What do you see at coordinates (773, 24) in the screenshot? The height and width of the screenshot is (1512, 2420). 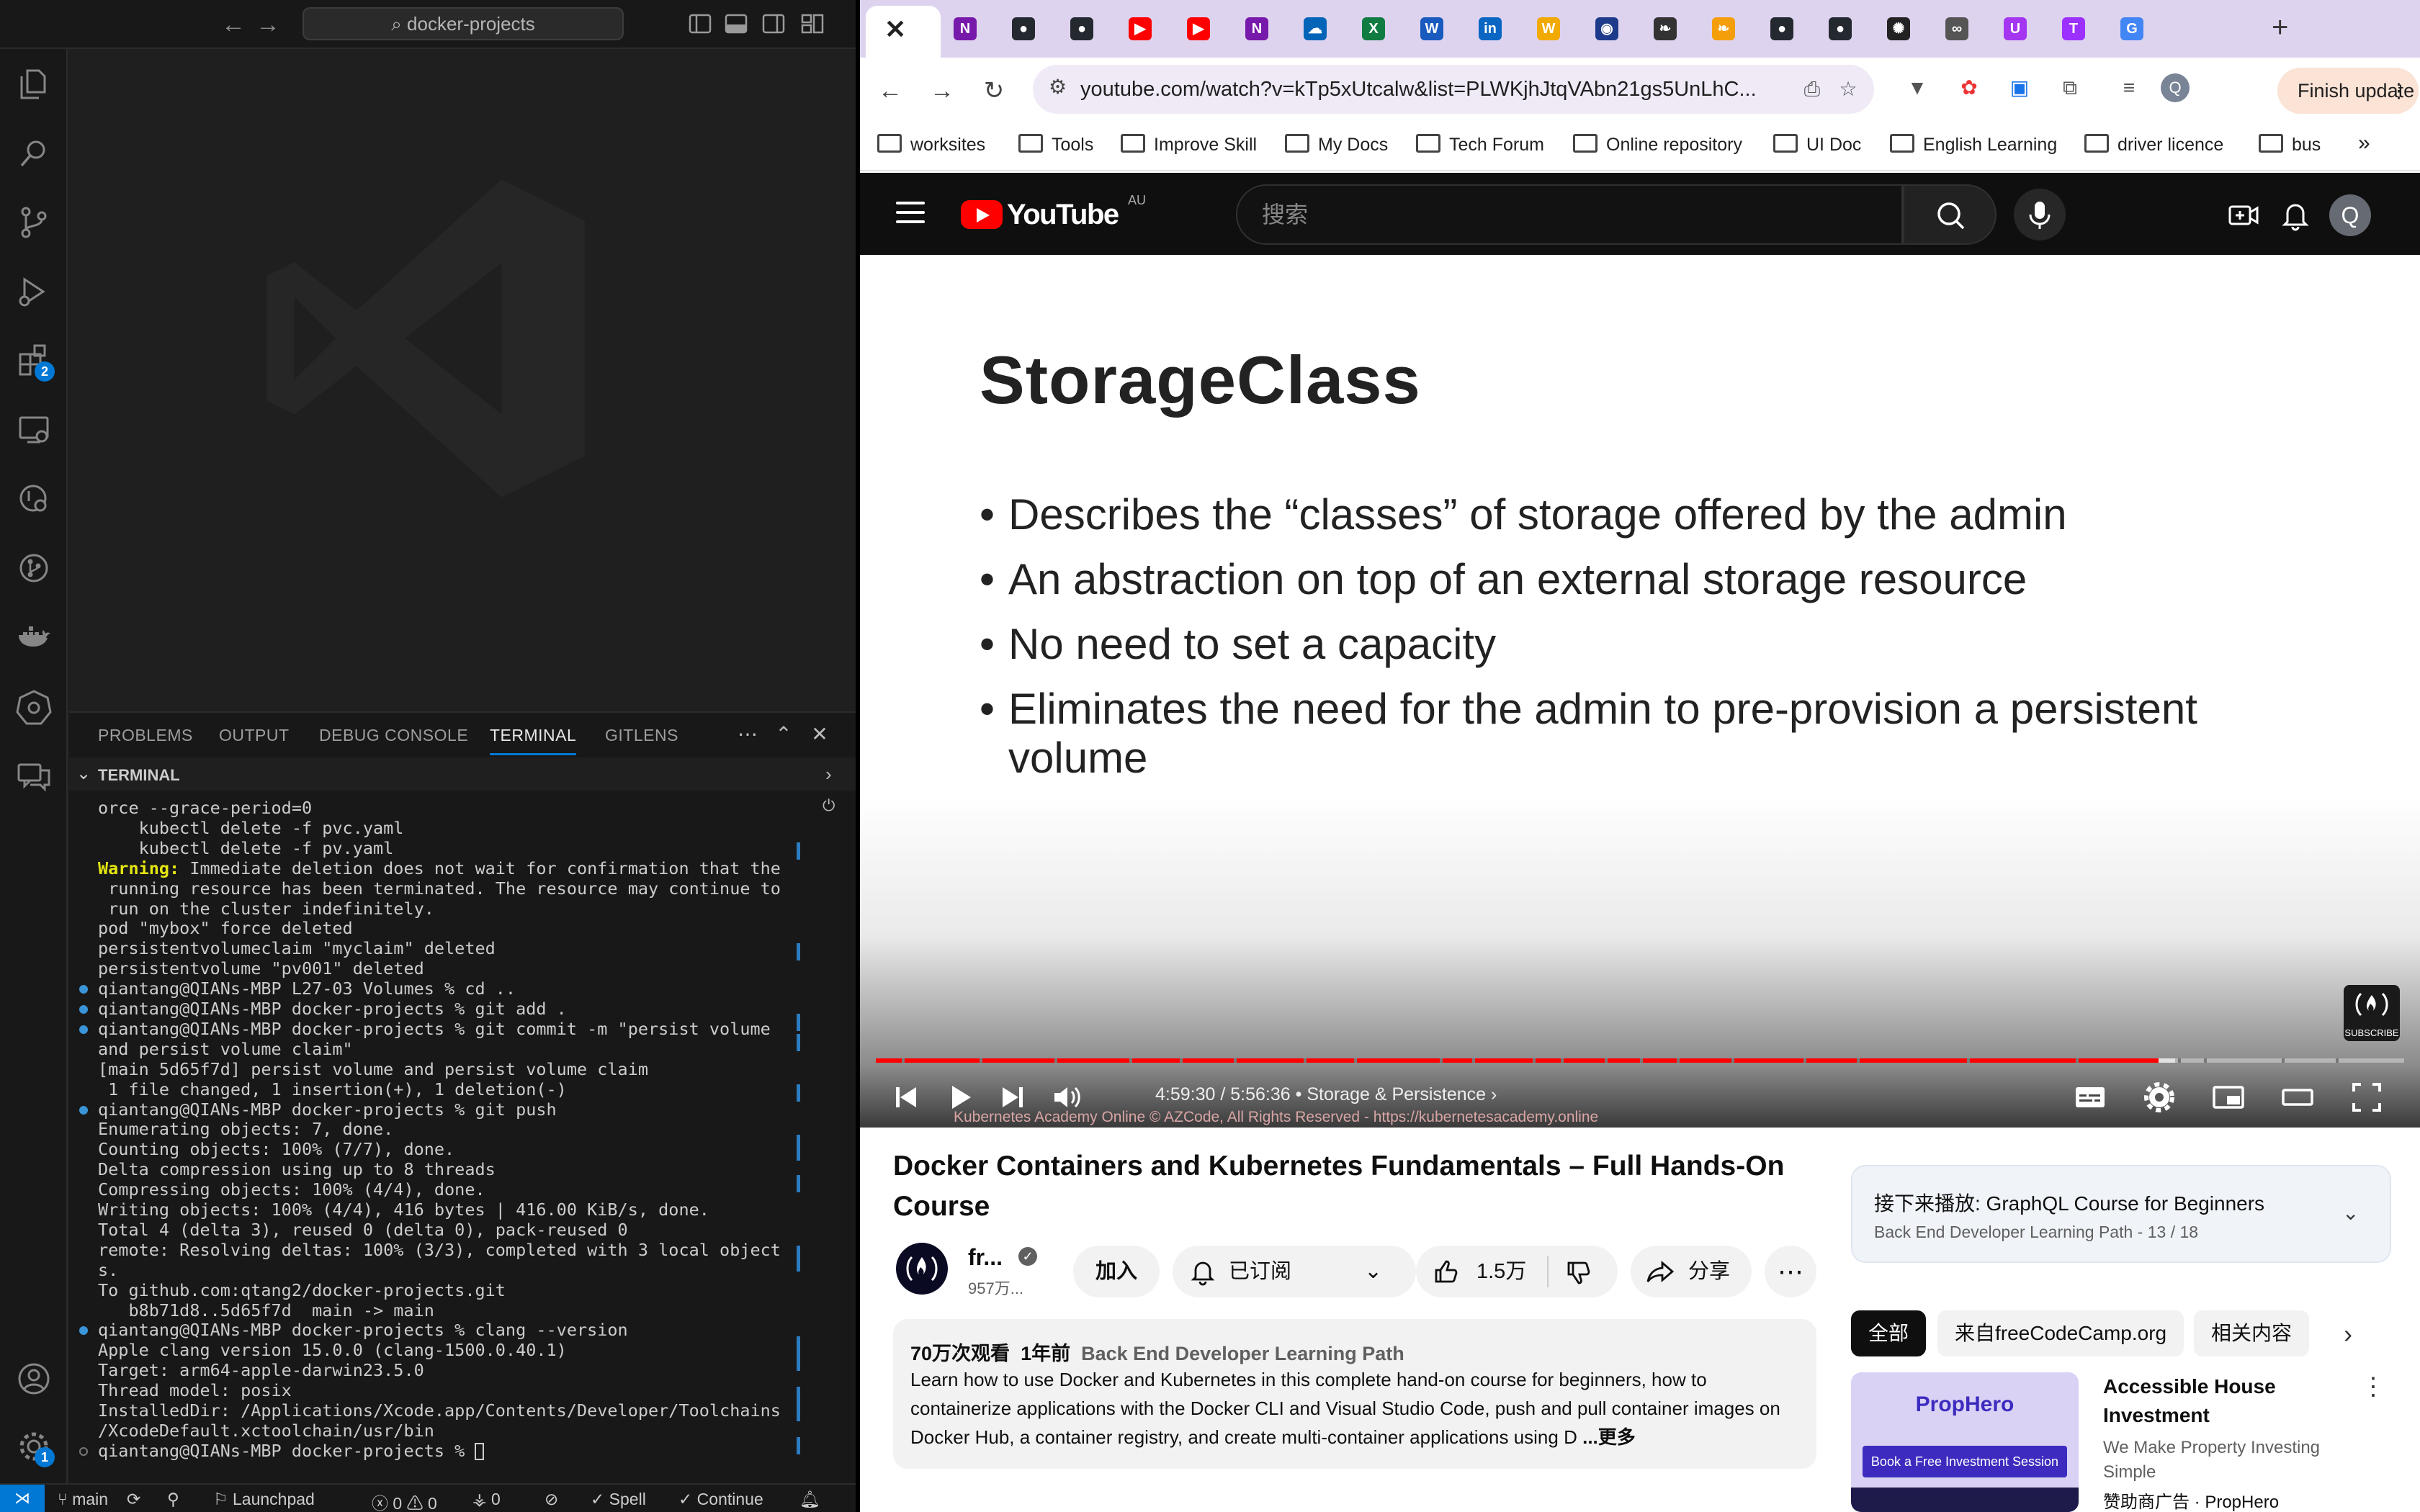 I see `toggle-secondary-sidebar-icon` at bounding box center [773, 24].